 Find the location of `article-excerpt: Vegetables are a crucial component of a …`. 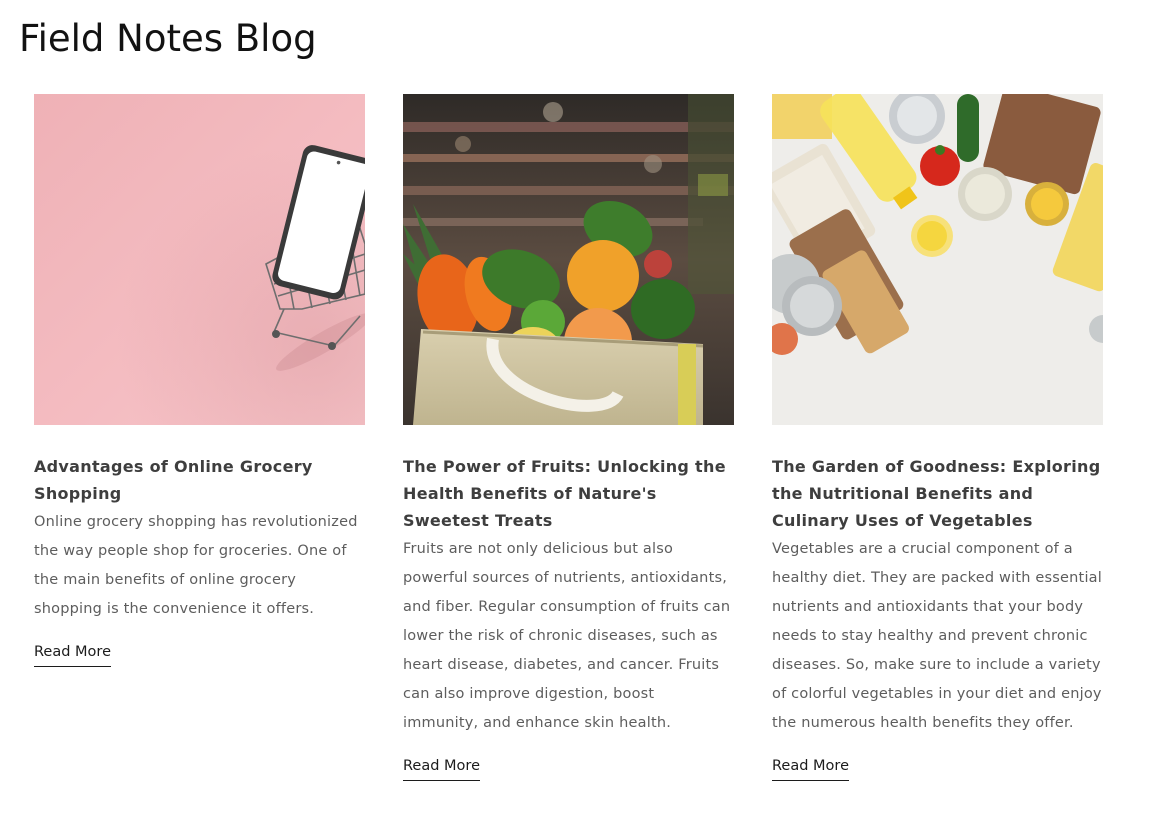

article-excerpt: Vegetables are a crucial component of a … is located at coordinates (937, 636).